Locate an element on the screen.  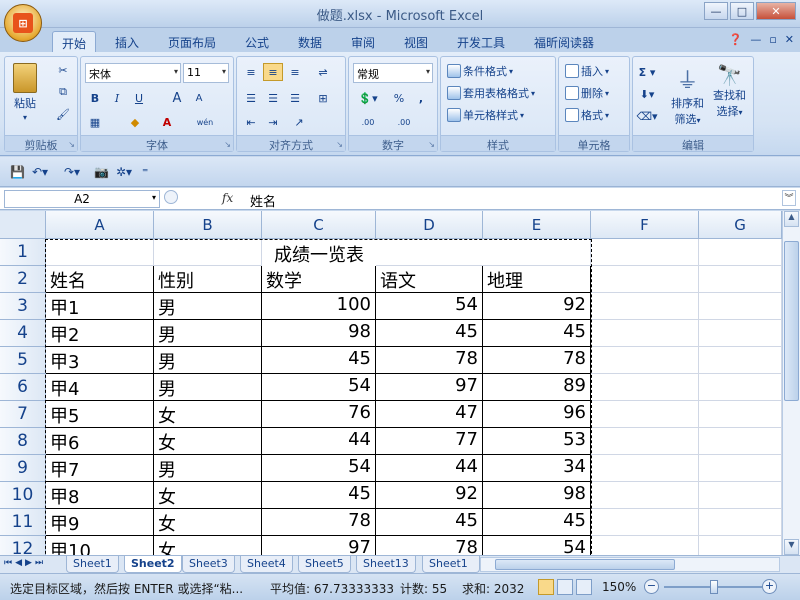
cell-name: 甲2 is located at coordinates (100, 333).